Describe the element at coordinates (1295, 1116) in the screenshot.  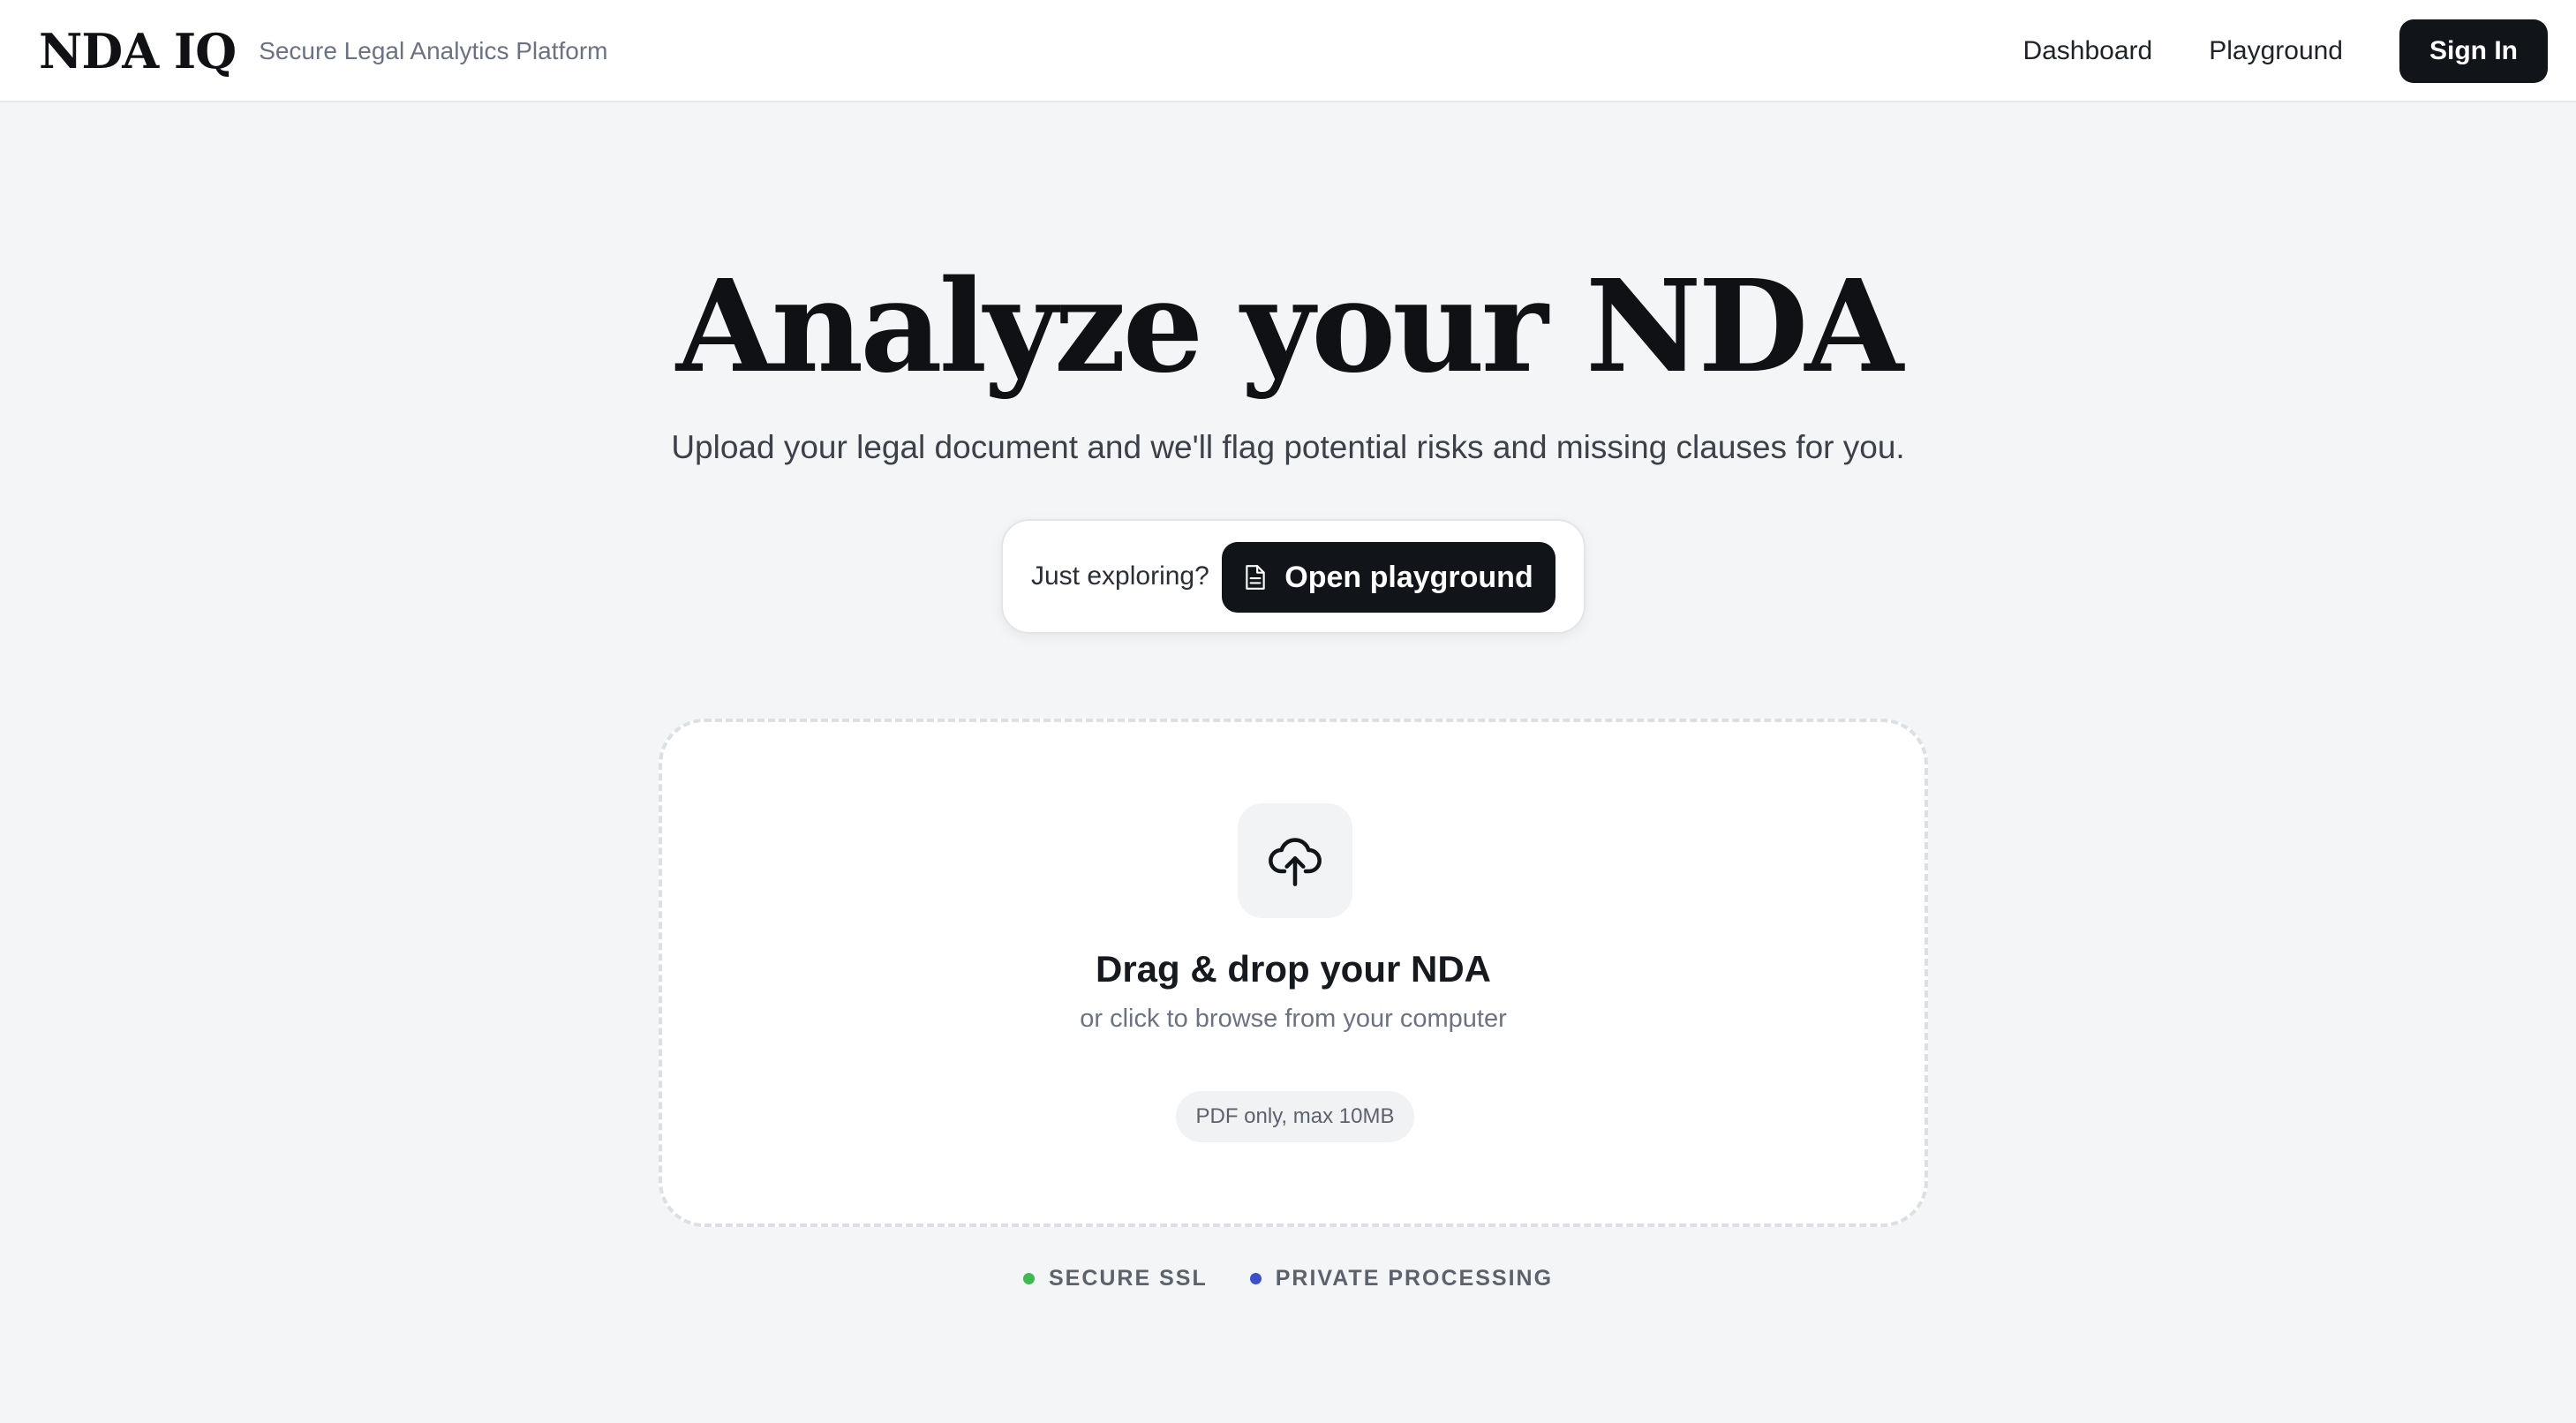
I see `file-format-badge: PDF only, max 10MB` at that location.